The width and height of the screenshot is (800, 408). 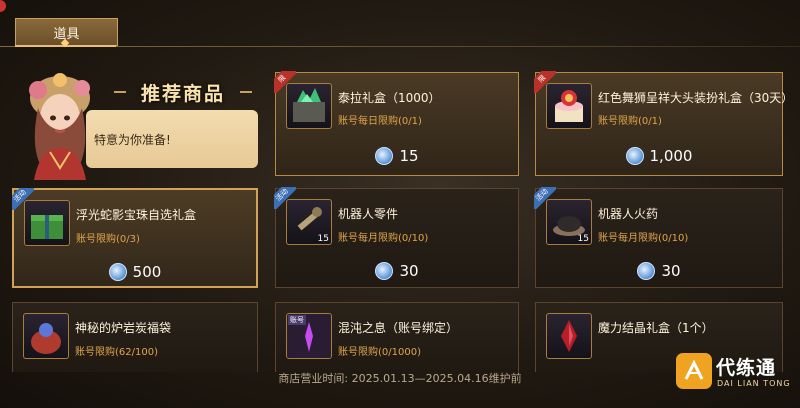 I want to click on product-name: 浮光蛇影宝珠自选礼盒, so click(x=136, y=215).